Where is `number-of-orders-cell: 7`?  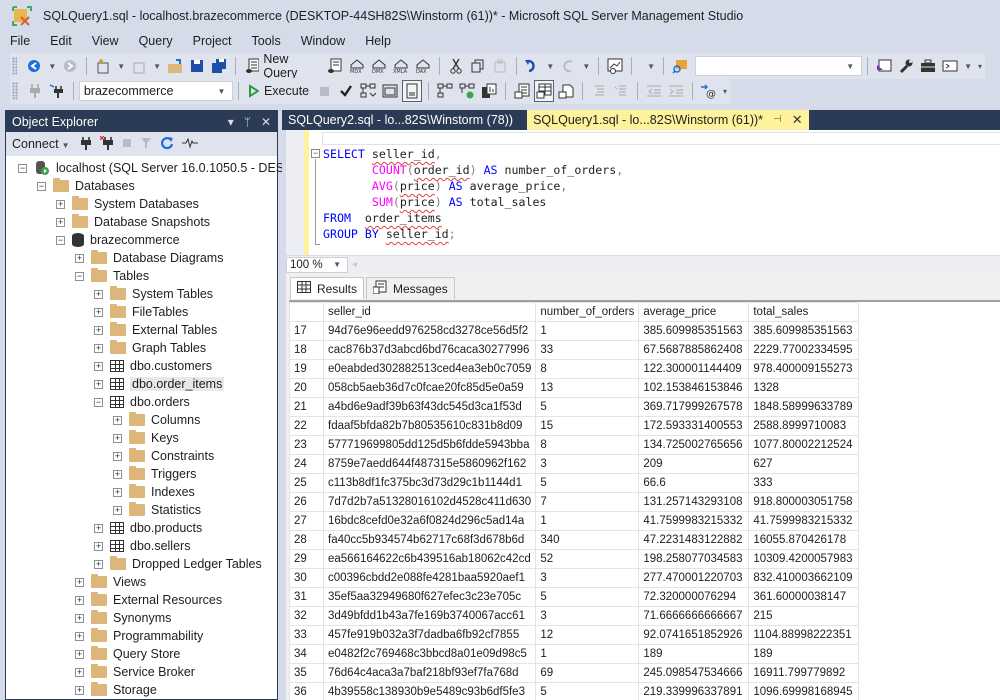 number-of-orders-cell: 7 is located at coordinates (587, 502).